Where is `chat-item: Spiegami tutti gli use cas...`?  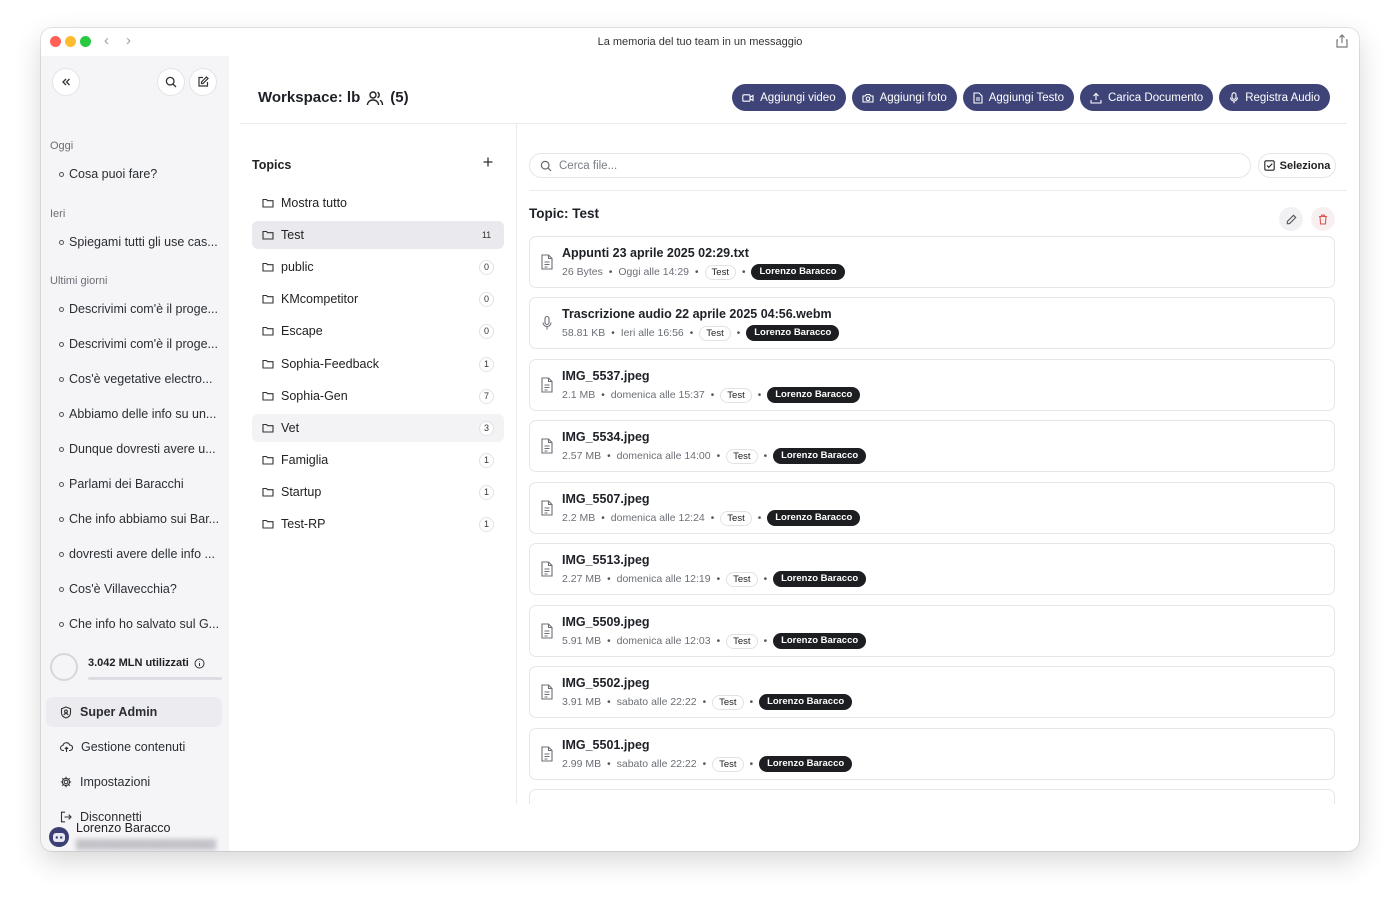
chat-item: Spiegami tutti gli use cas... is located at coordinates (139, 242).